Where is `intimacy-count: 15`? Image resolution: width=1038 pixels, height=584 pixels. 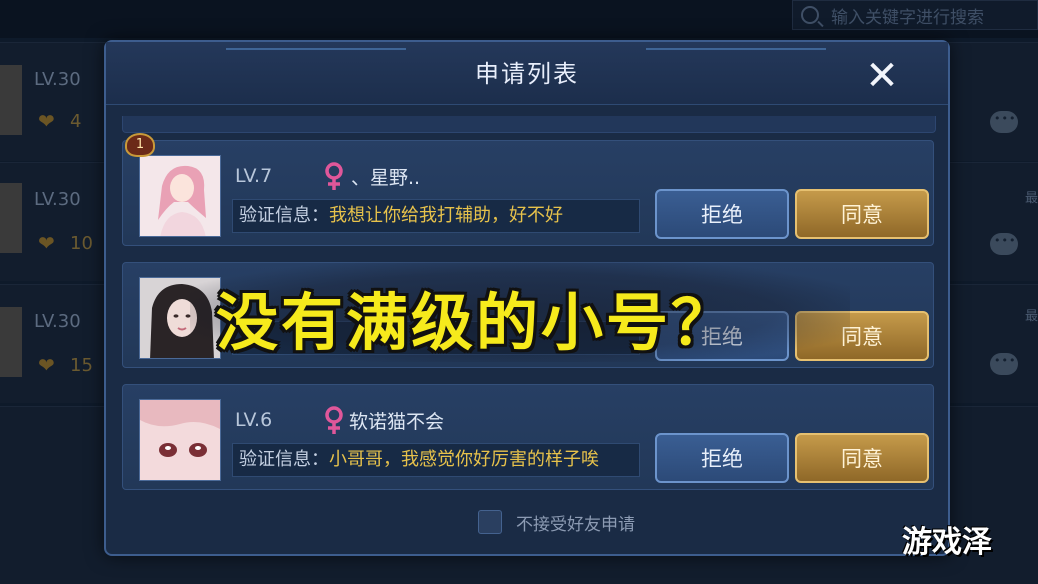 intimacy-count: 15 is located at coordinates (81, 365).